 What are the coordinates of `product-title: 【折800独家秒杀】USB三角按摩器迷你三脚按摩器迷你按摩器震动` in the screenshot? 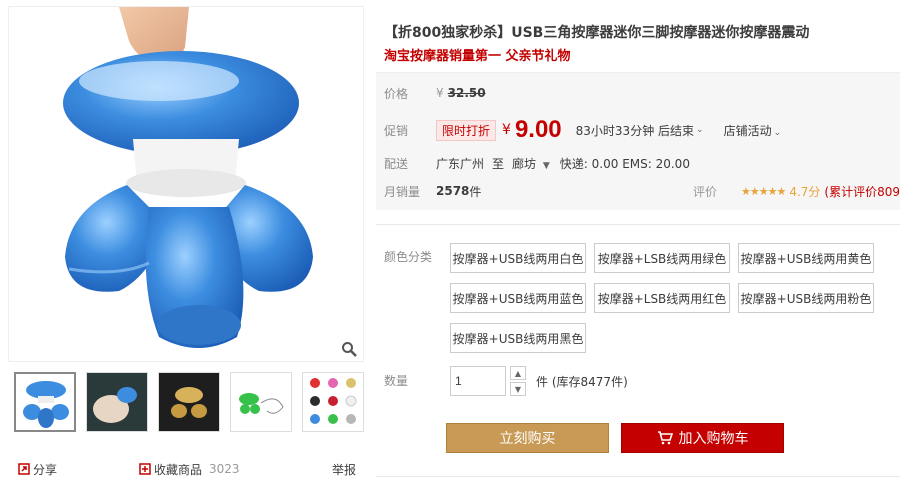 It's located at (597, 33).